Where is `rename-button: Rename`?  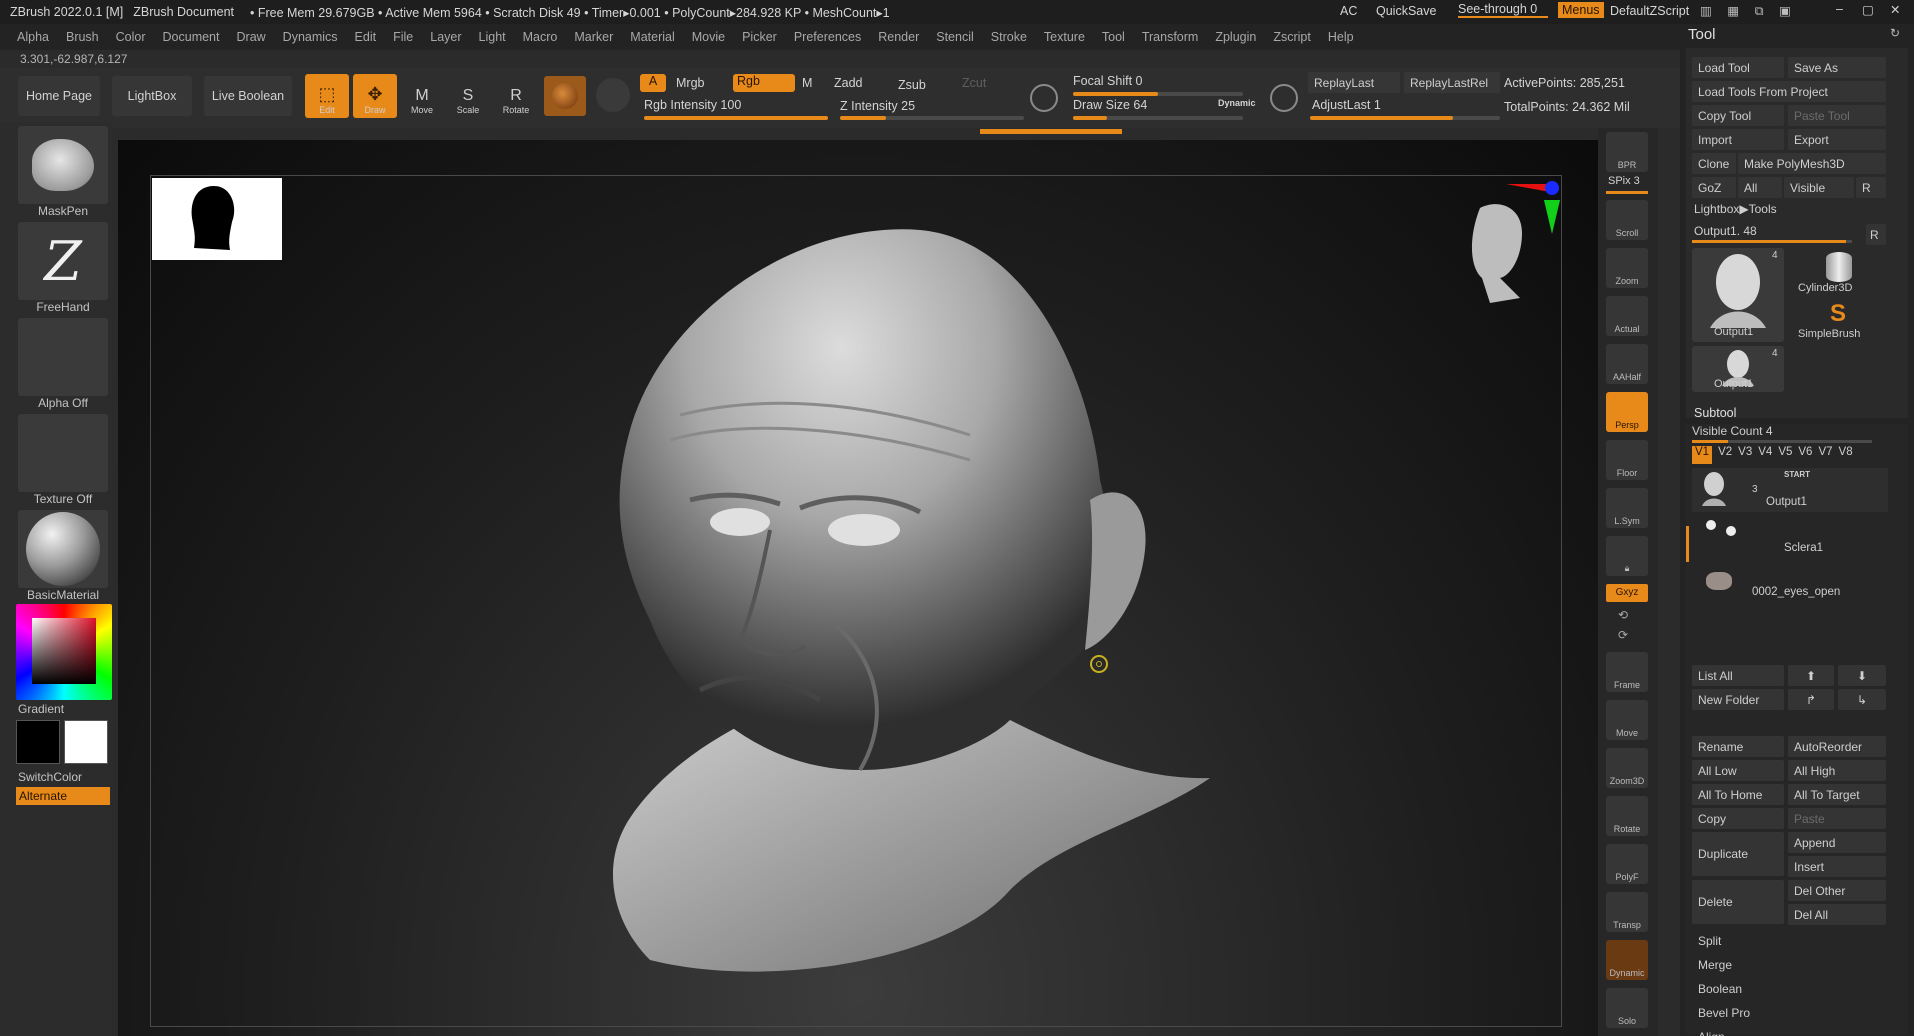
rename-button: Rename is located at coordinates (1738, 746).